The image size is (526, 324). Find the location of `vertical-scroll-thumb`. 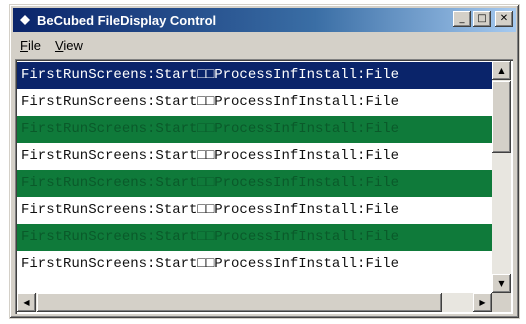

vertical-scroll-thumb is located at coordinates (501, 117).